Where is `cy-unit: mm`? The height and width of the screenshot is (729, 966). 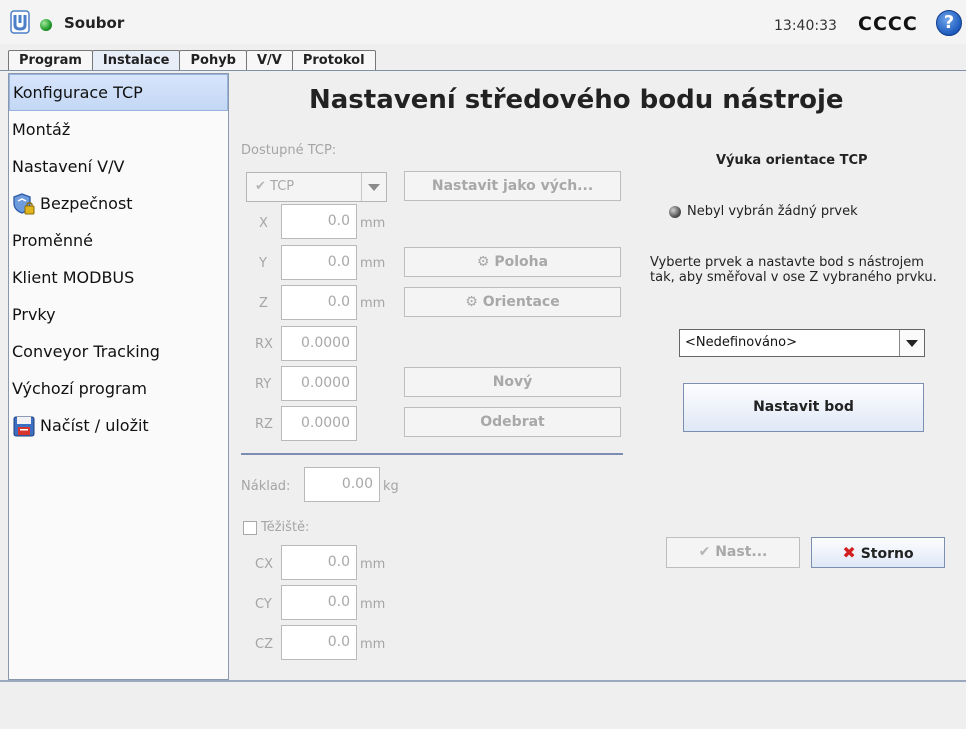
cy-unit: mm is located at coordinates (373, 604).